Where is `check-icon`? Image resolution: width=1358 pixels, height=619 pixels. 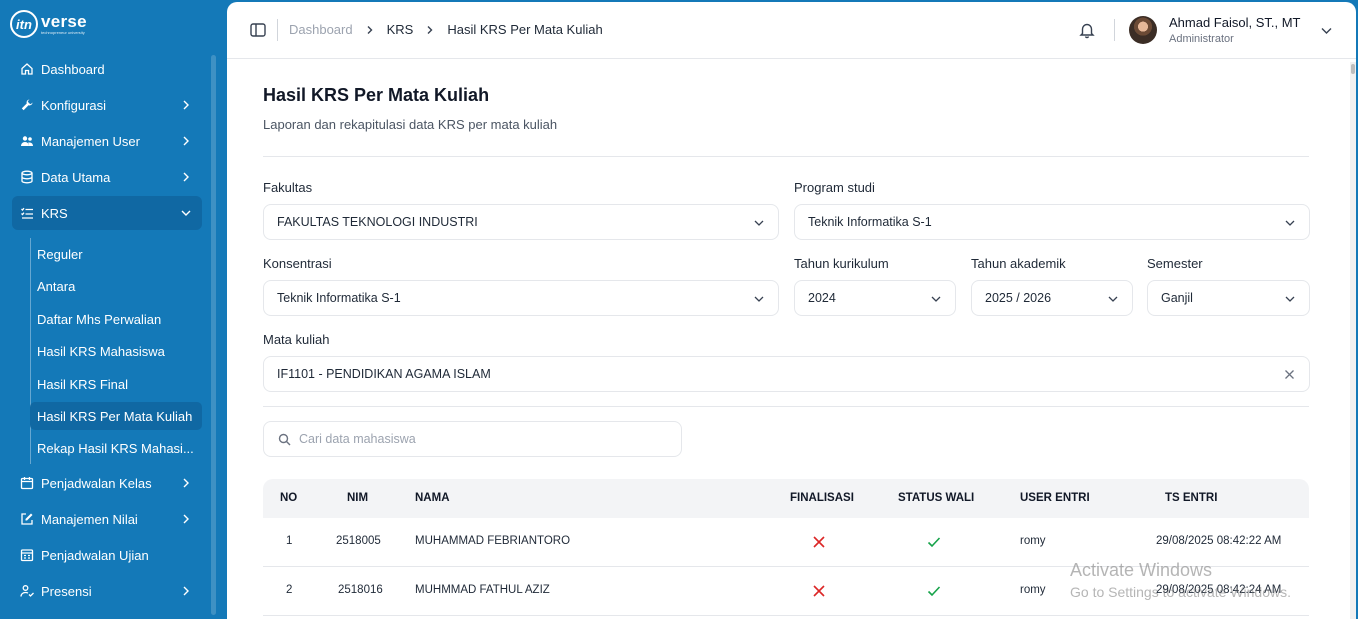 check-icon is located at coordinates (934, 591).